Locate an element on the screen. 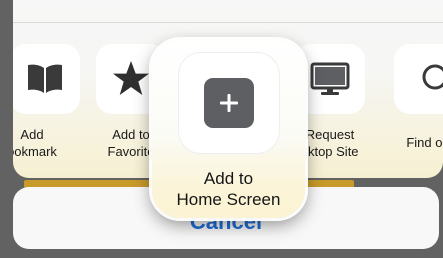 The image size is (443, 258). find-on-page-button is located at coordinates (418, 79).